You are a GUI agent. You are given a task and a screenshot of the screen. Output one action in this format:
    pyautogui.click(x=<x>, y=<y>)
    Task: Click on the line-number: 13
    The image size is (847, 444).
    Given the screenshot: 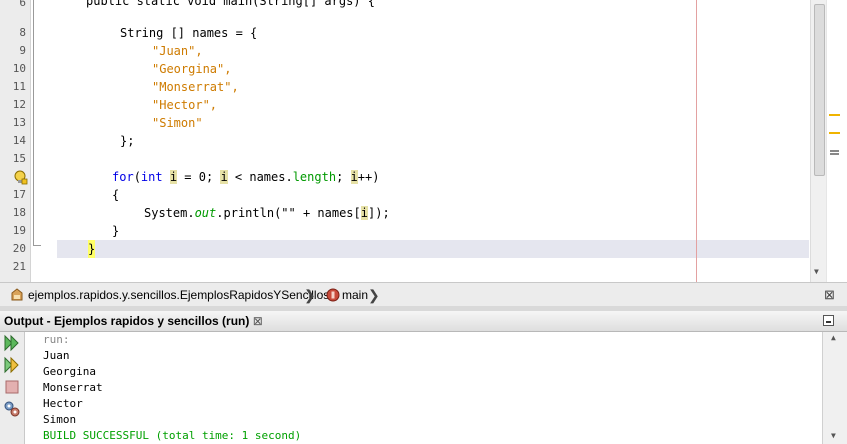 What is the action you would take?
    pyautogui.click(x=19, y=122)
    